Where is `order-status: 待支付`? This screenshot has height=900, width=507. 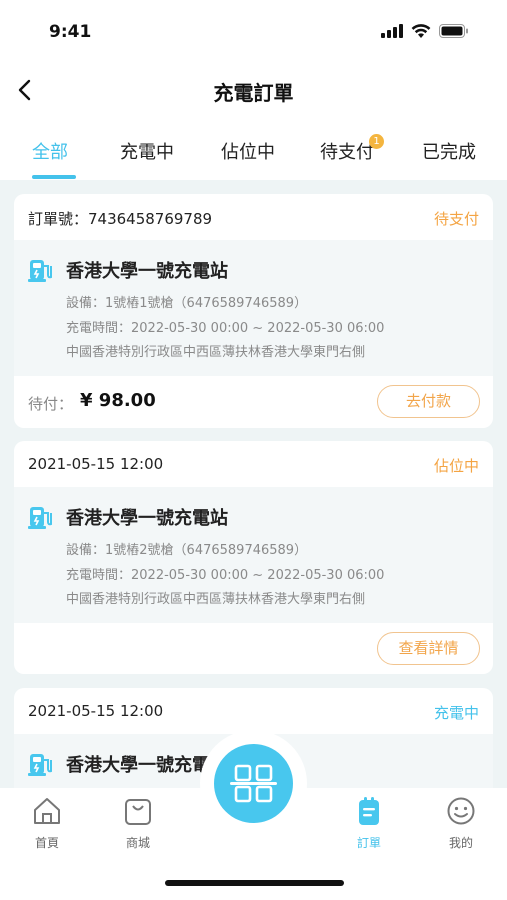 order-status: 待支付 is located at coordinates (456, 219).